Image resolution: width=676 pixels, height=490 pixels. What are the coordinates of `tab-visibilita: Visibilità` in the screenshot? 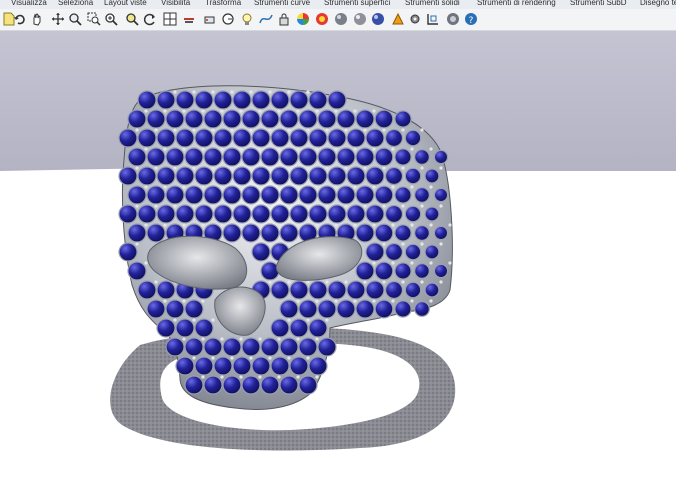 It's located at (175, 4).